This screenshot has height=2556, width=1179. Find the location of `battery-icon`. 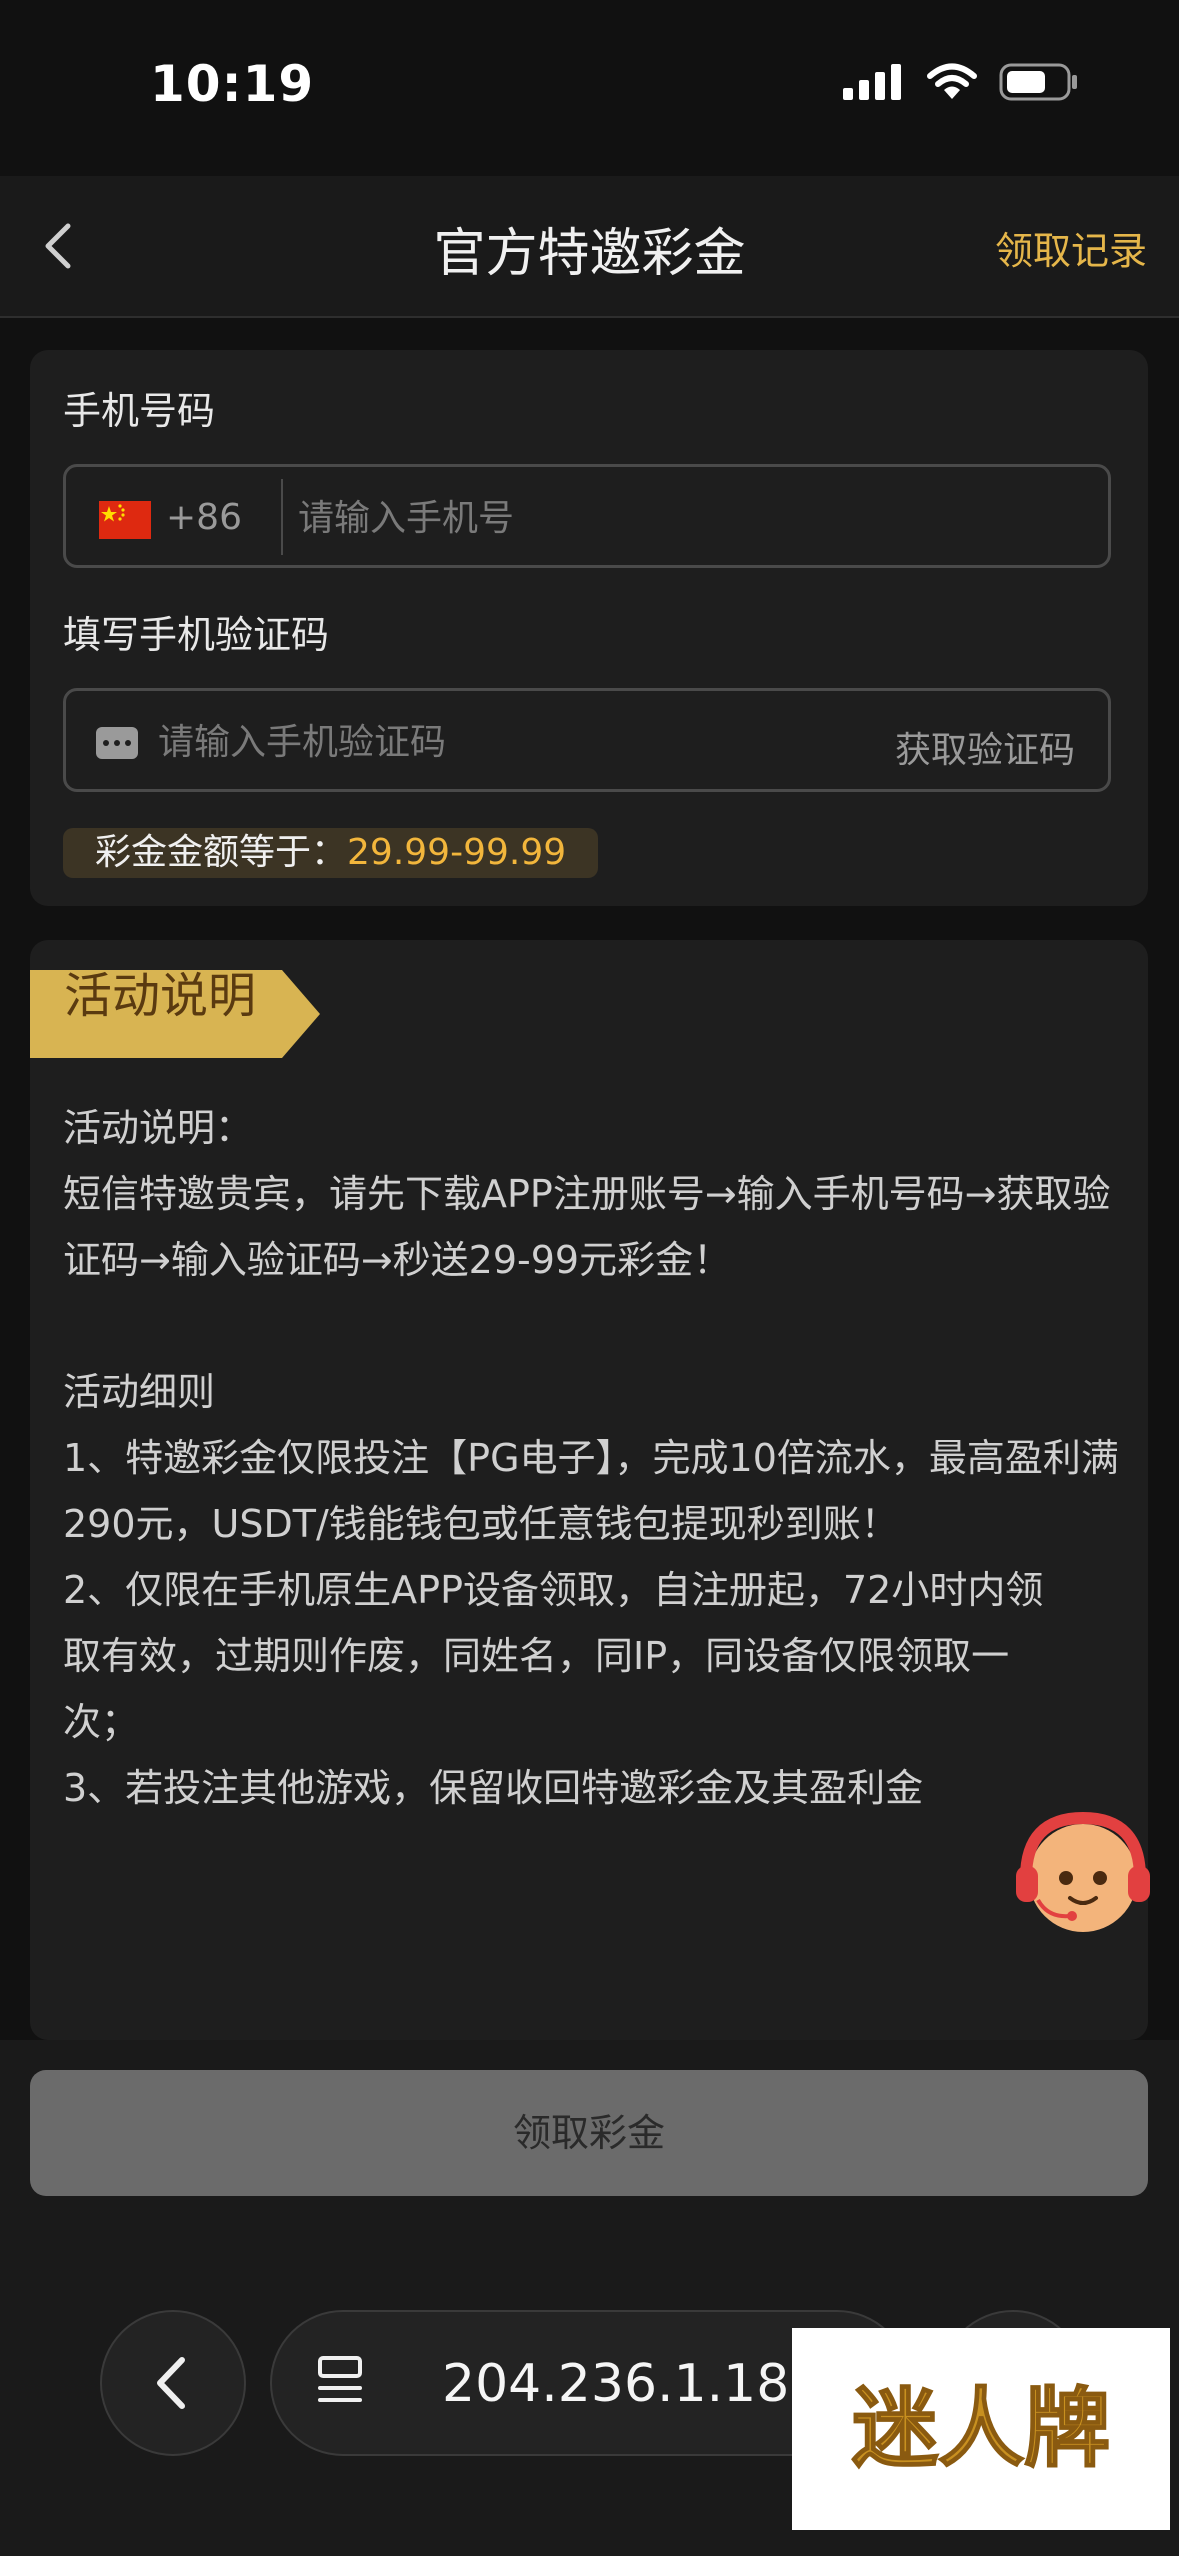

battery-icon is located at coordinates (1038, 82).